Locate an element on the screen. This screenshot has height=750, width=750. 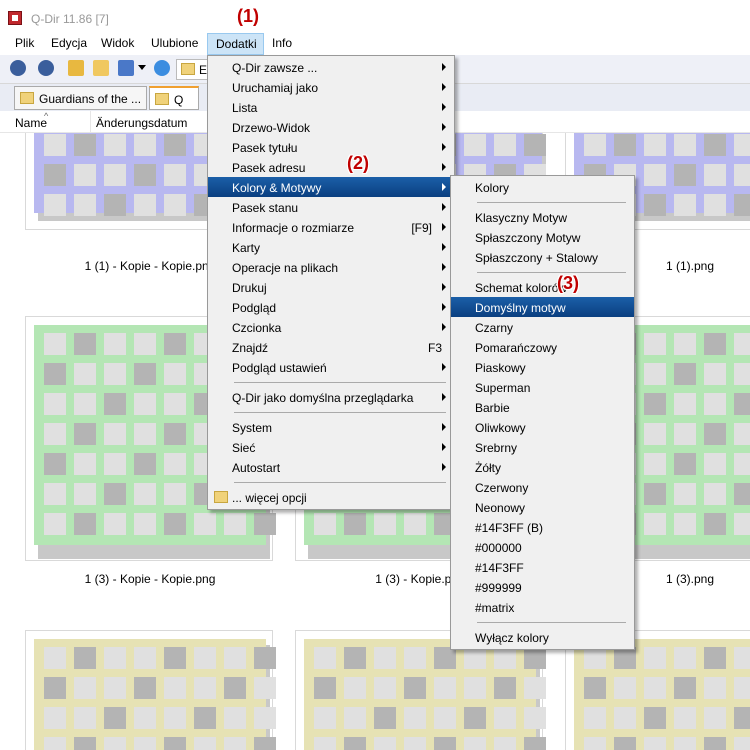
menu-item-drukuj: Drukuj is located at coordinates (331, 287).